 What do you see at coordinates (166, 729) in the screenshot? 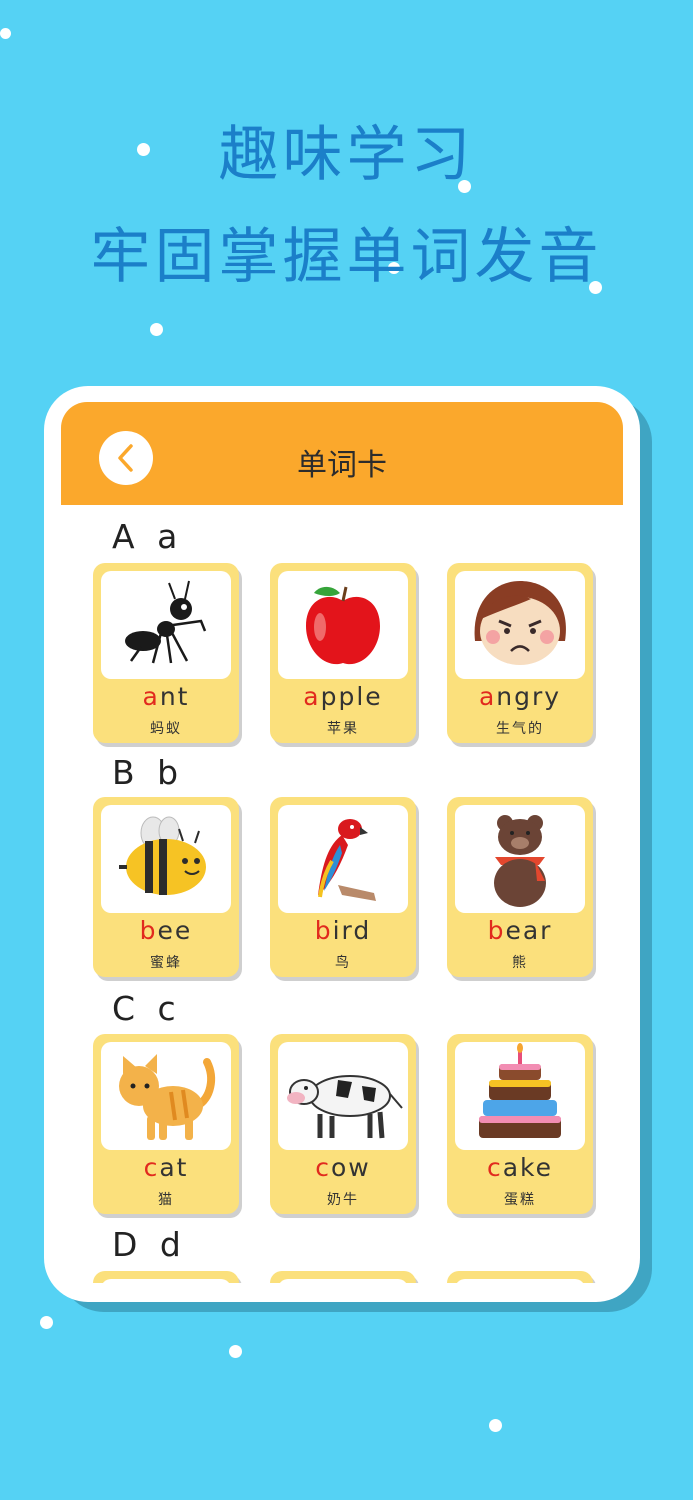
I see `card-translation: 蚂蚁` at bounding box center [166, 729].